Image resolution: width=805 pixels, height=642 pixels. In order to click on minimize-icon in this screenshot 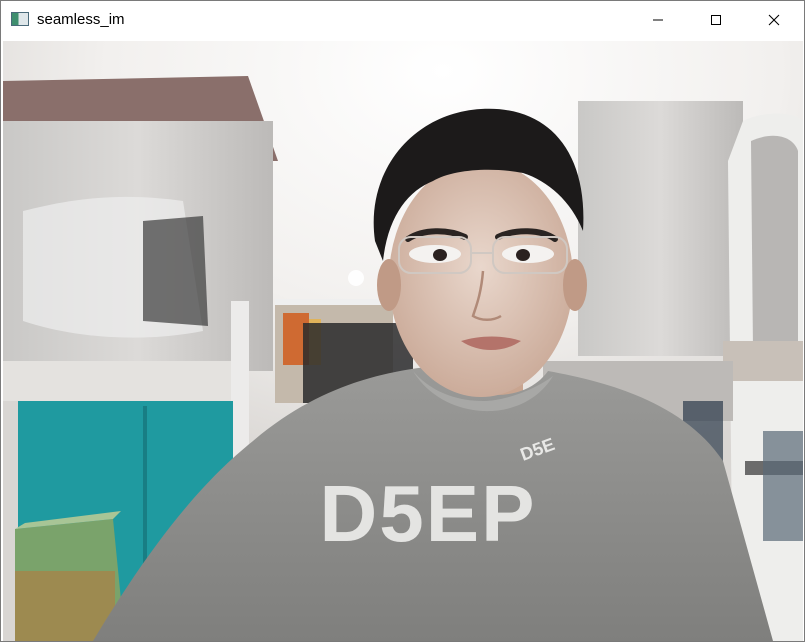, I will do `click(658, 20)`.